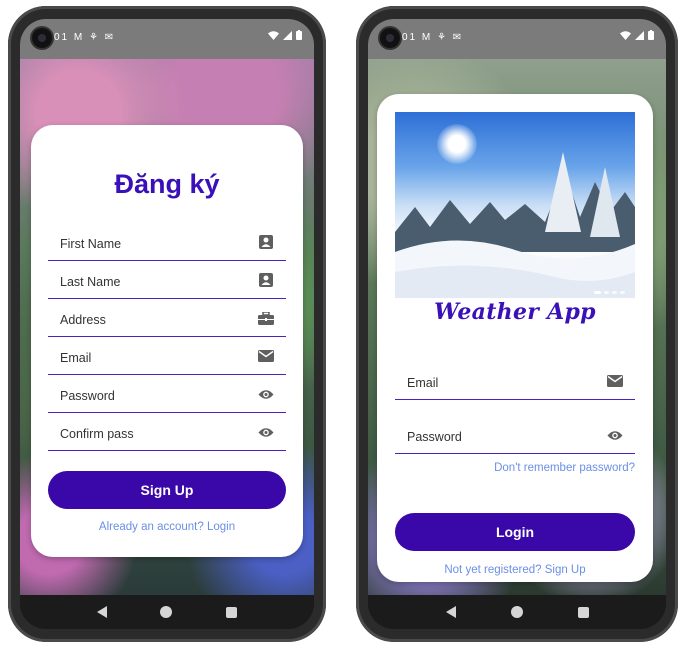 This screenshot has height=645, width=685. What do you see at coordinates (564, 468) in the screenshot?
I see `forgot-password-link: Don't remember password?` at bounding box center [564, 468].